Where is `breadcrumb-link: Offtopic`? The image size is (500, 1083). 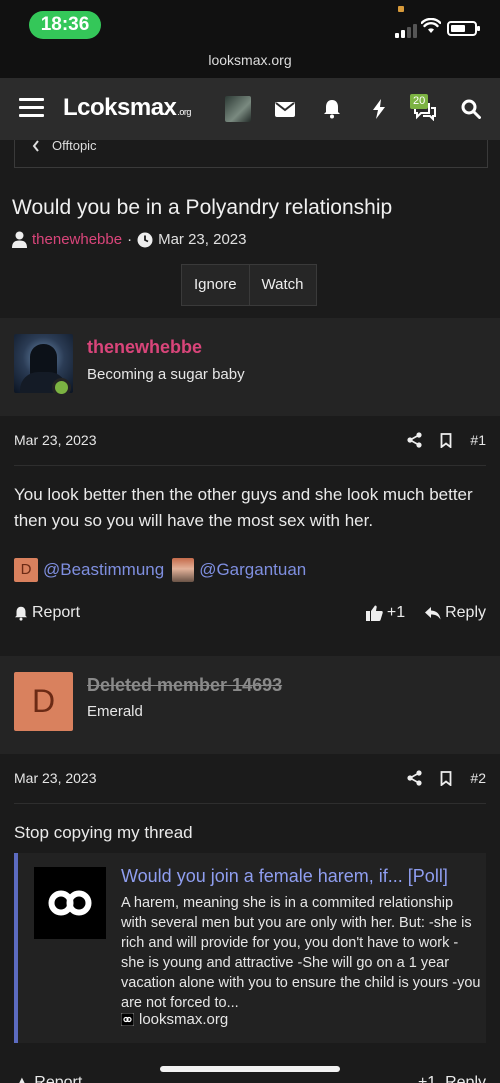
breadcrumb-link: Offtopic is located at coordinates (64, 145).